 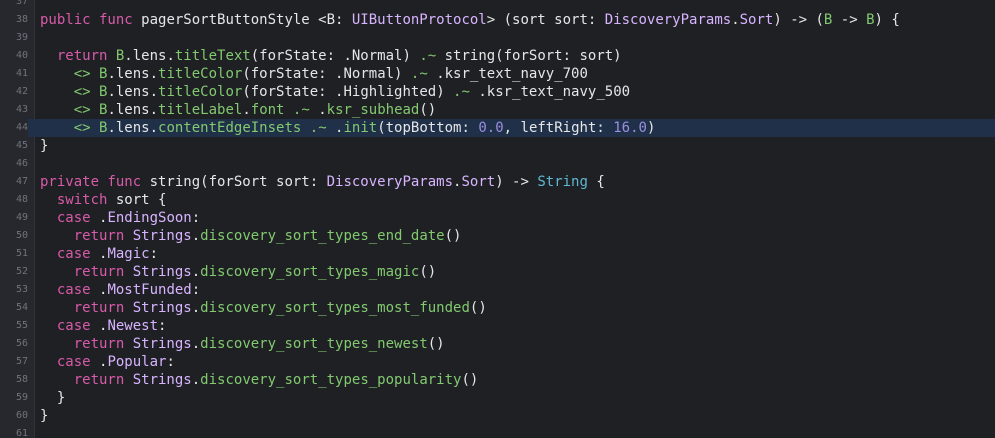 What do you see at coordinates (497, 398) in the screenshot?
I see `code-line: 59 }` at bounding box center [497, 398].